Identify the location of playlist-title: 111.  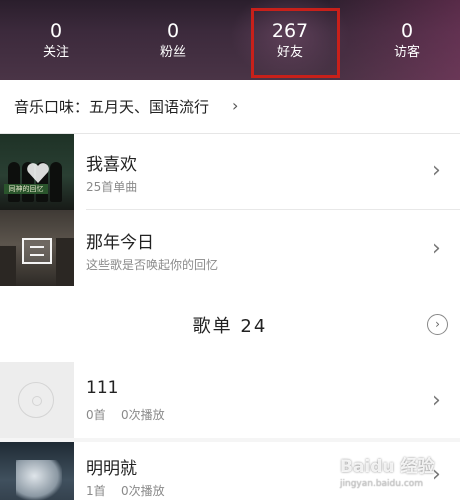
(102, 388).